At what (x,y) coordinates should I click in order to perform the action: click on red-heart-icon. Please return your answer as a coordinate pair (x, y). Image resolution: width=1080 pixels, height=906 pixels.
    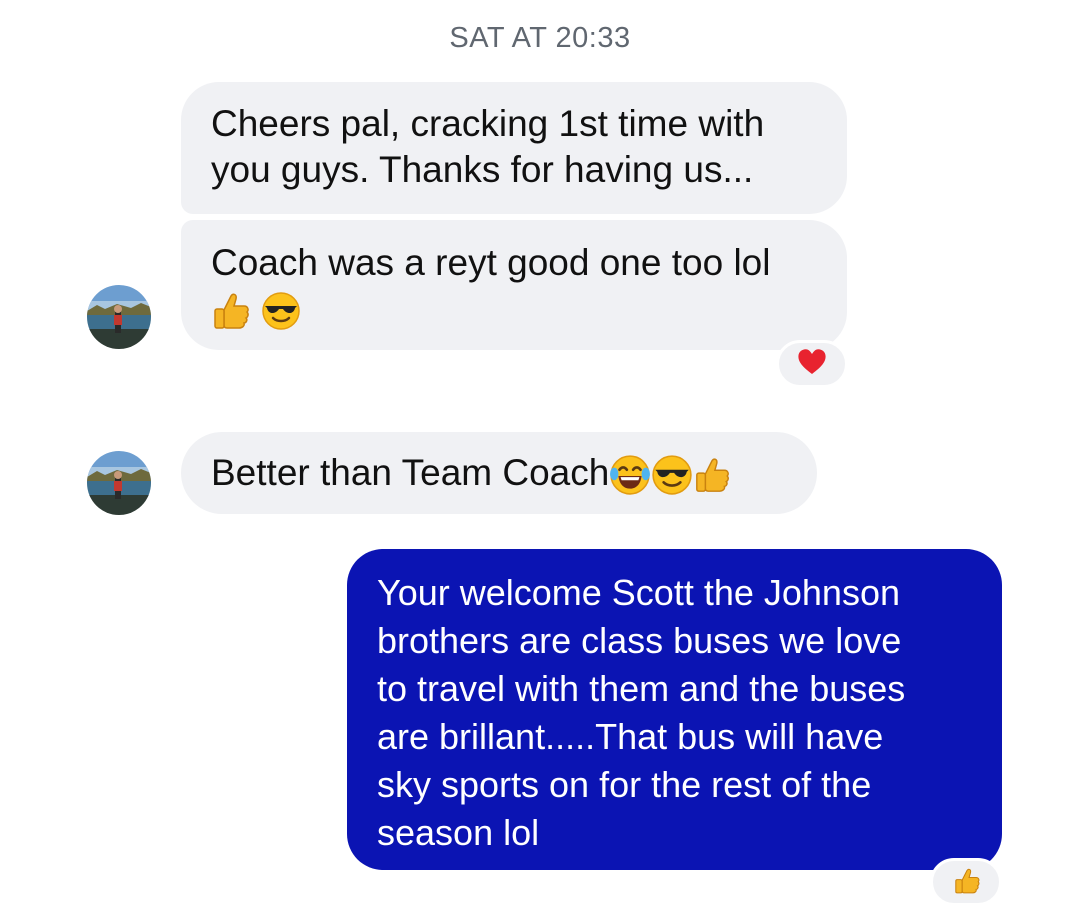
    Looking at the image, I should click on (812, 364).